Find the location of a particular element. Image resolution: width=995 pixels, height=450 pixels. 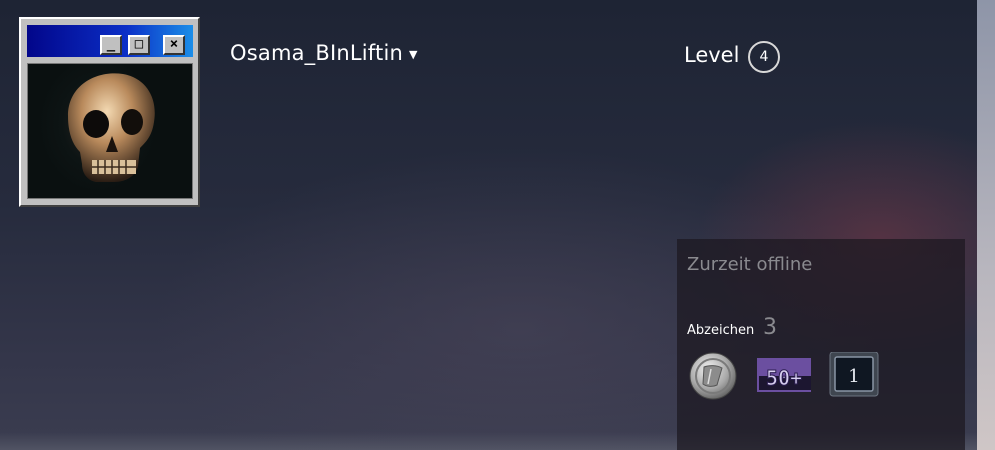

profile-username: Osama_BInLiftin ▼ is located at coordinates (324, 53).